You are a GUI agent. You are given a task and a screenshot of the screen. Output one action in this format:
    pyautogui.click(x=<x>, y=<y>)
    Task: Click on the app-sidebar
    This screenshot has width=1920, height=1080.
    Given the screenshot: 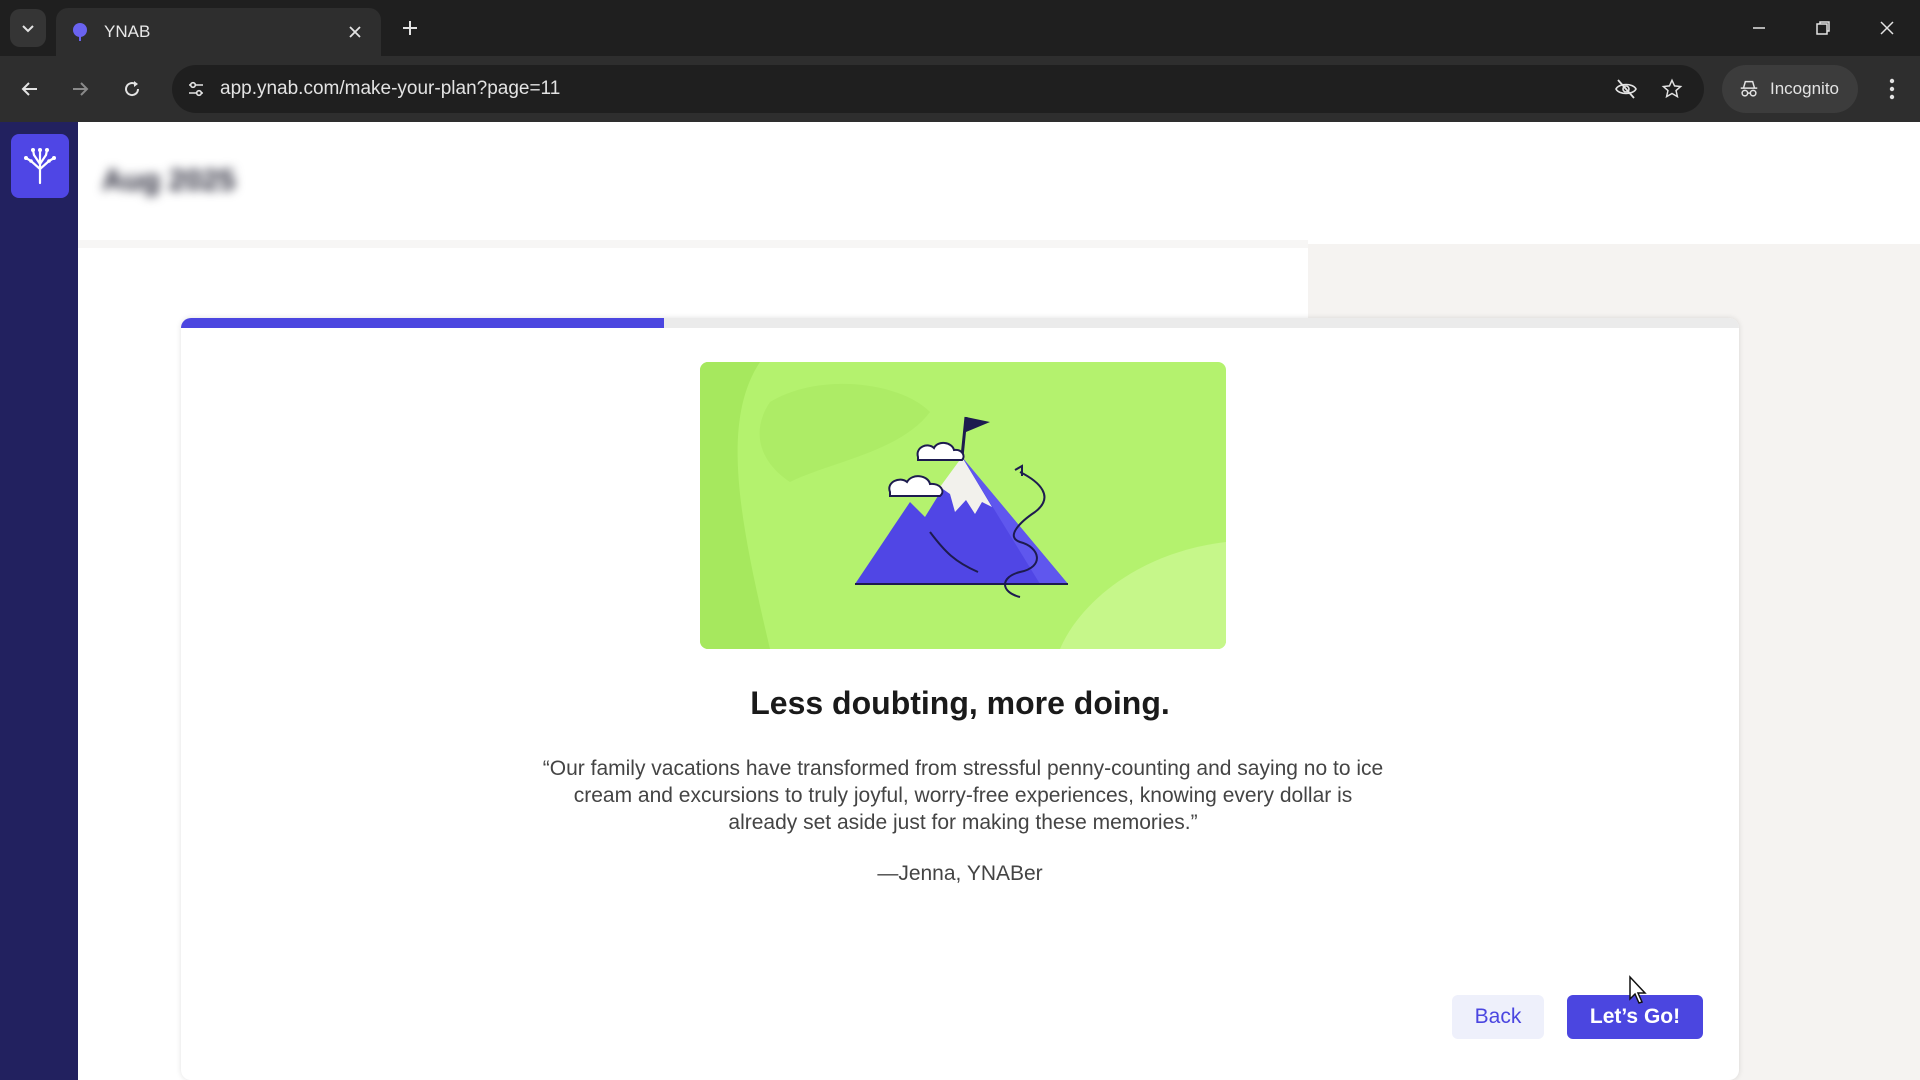 What is the action you would take?
    pyautogui.click(x=39, y=601)
    